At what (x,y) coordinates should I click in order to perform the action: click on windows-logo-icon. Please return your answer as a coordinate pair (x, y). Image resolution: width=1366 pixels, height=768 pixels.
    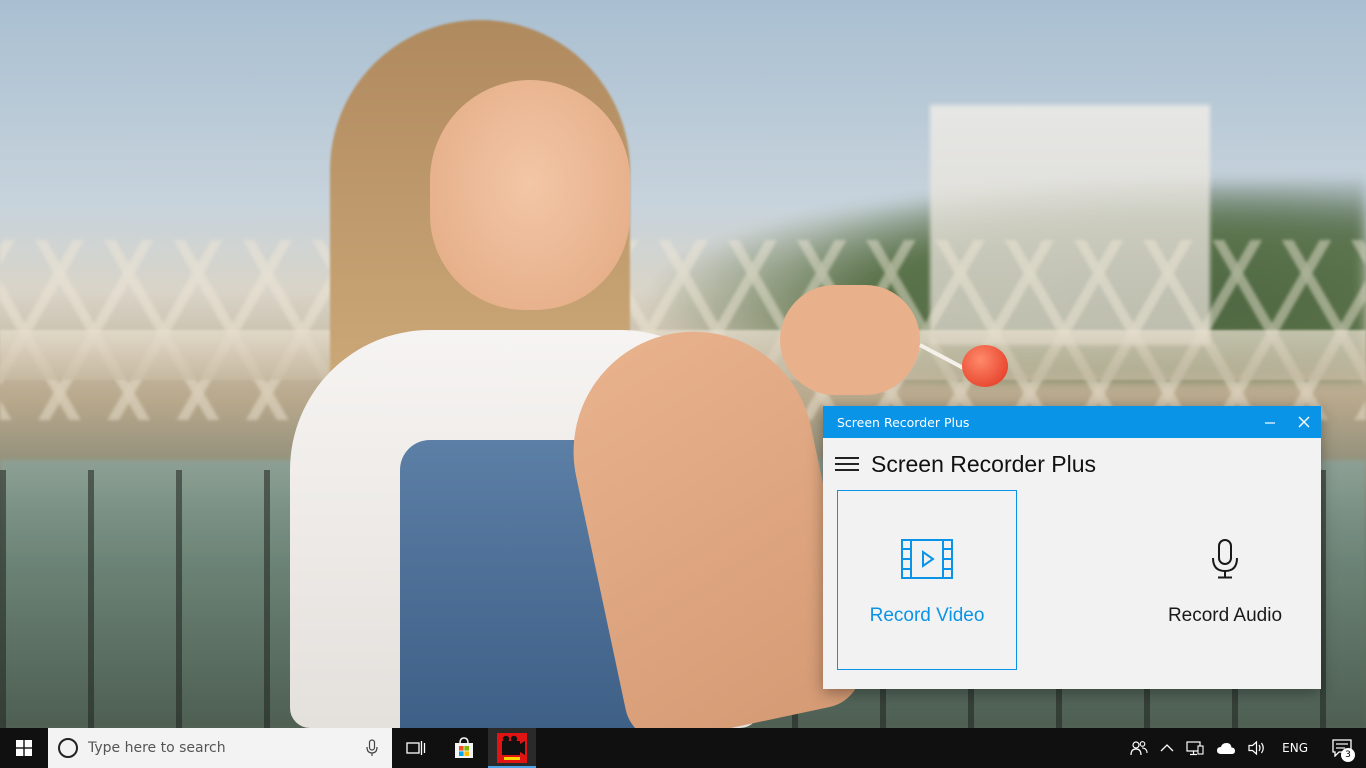
    Looking at the image, I should click on (24, 748).